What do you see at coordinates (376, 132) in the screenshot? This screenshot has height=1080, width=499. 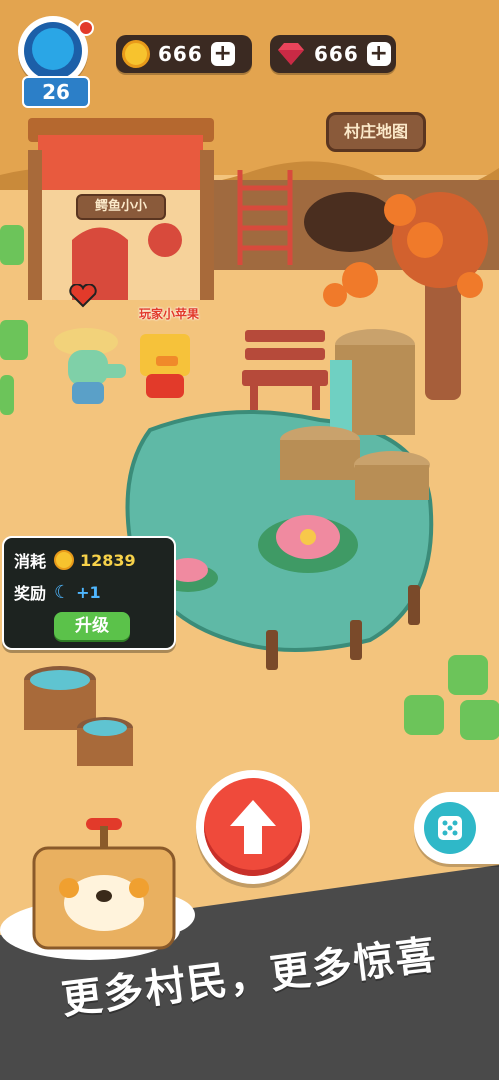 I see `village-map-button: 村庄地图` at bounding box center [376, 132].